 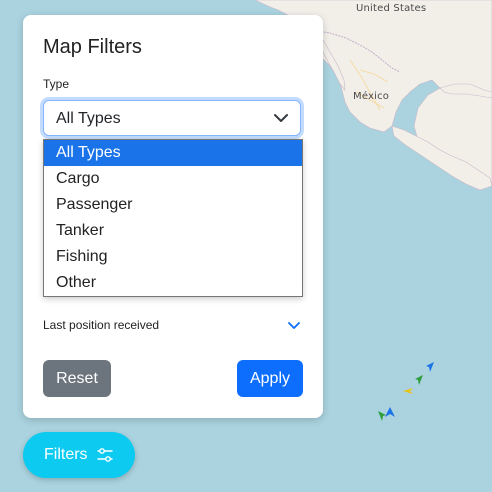 I want to click on map-label-united-states: United States, so click(x=391, y=8).